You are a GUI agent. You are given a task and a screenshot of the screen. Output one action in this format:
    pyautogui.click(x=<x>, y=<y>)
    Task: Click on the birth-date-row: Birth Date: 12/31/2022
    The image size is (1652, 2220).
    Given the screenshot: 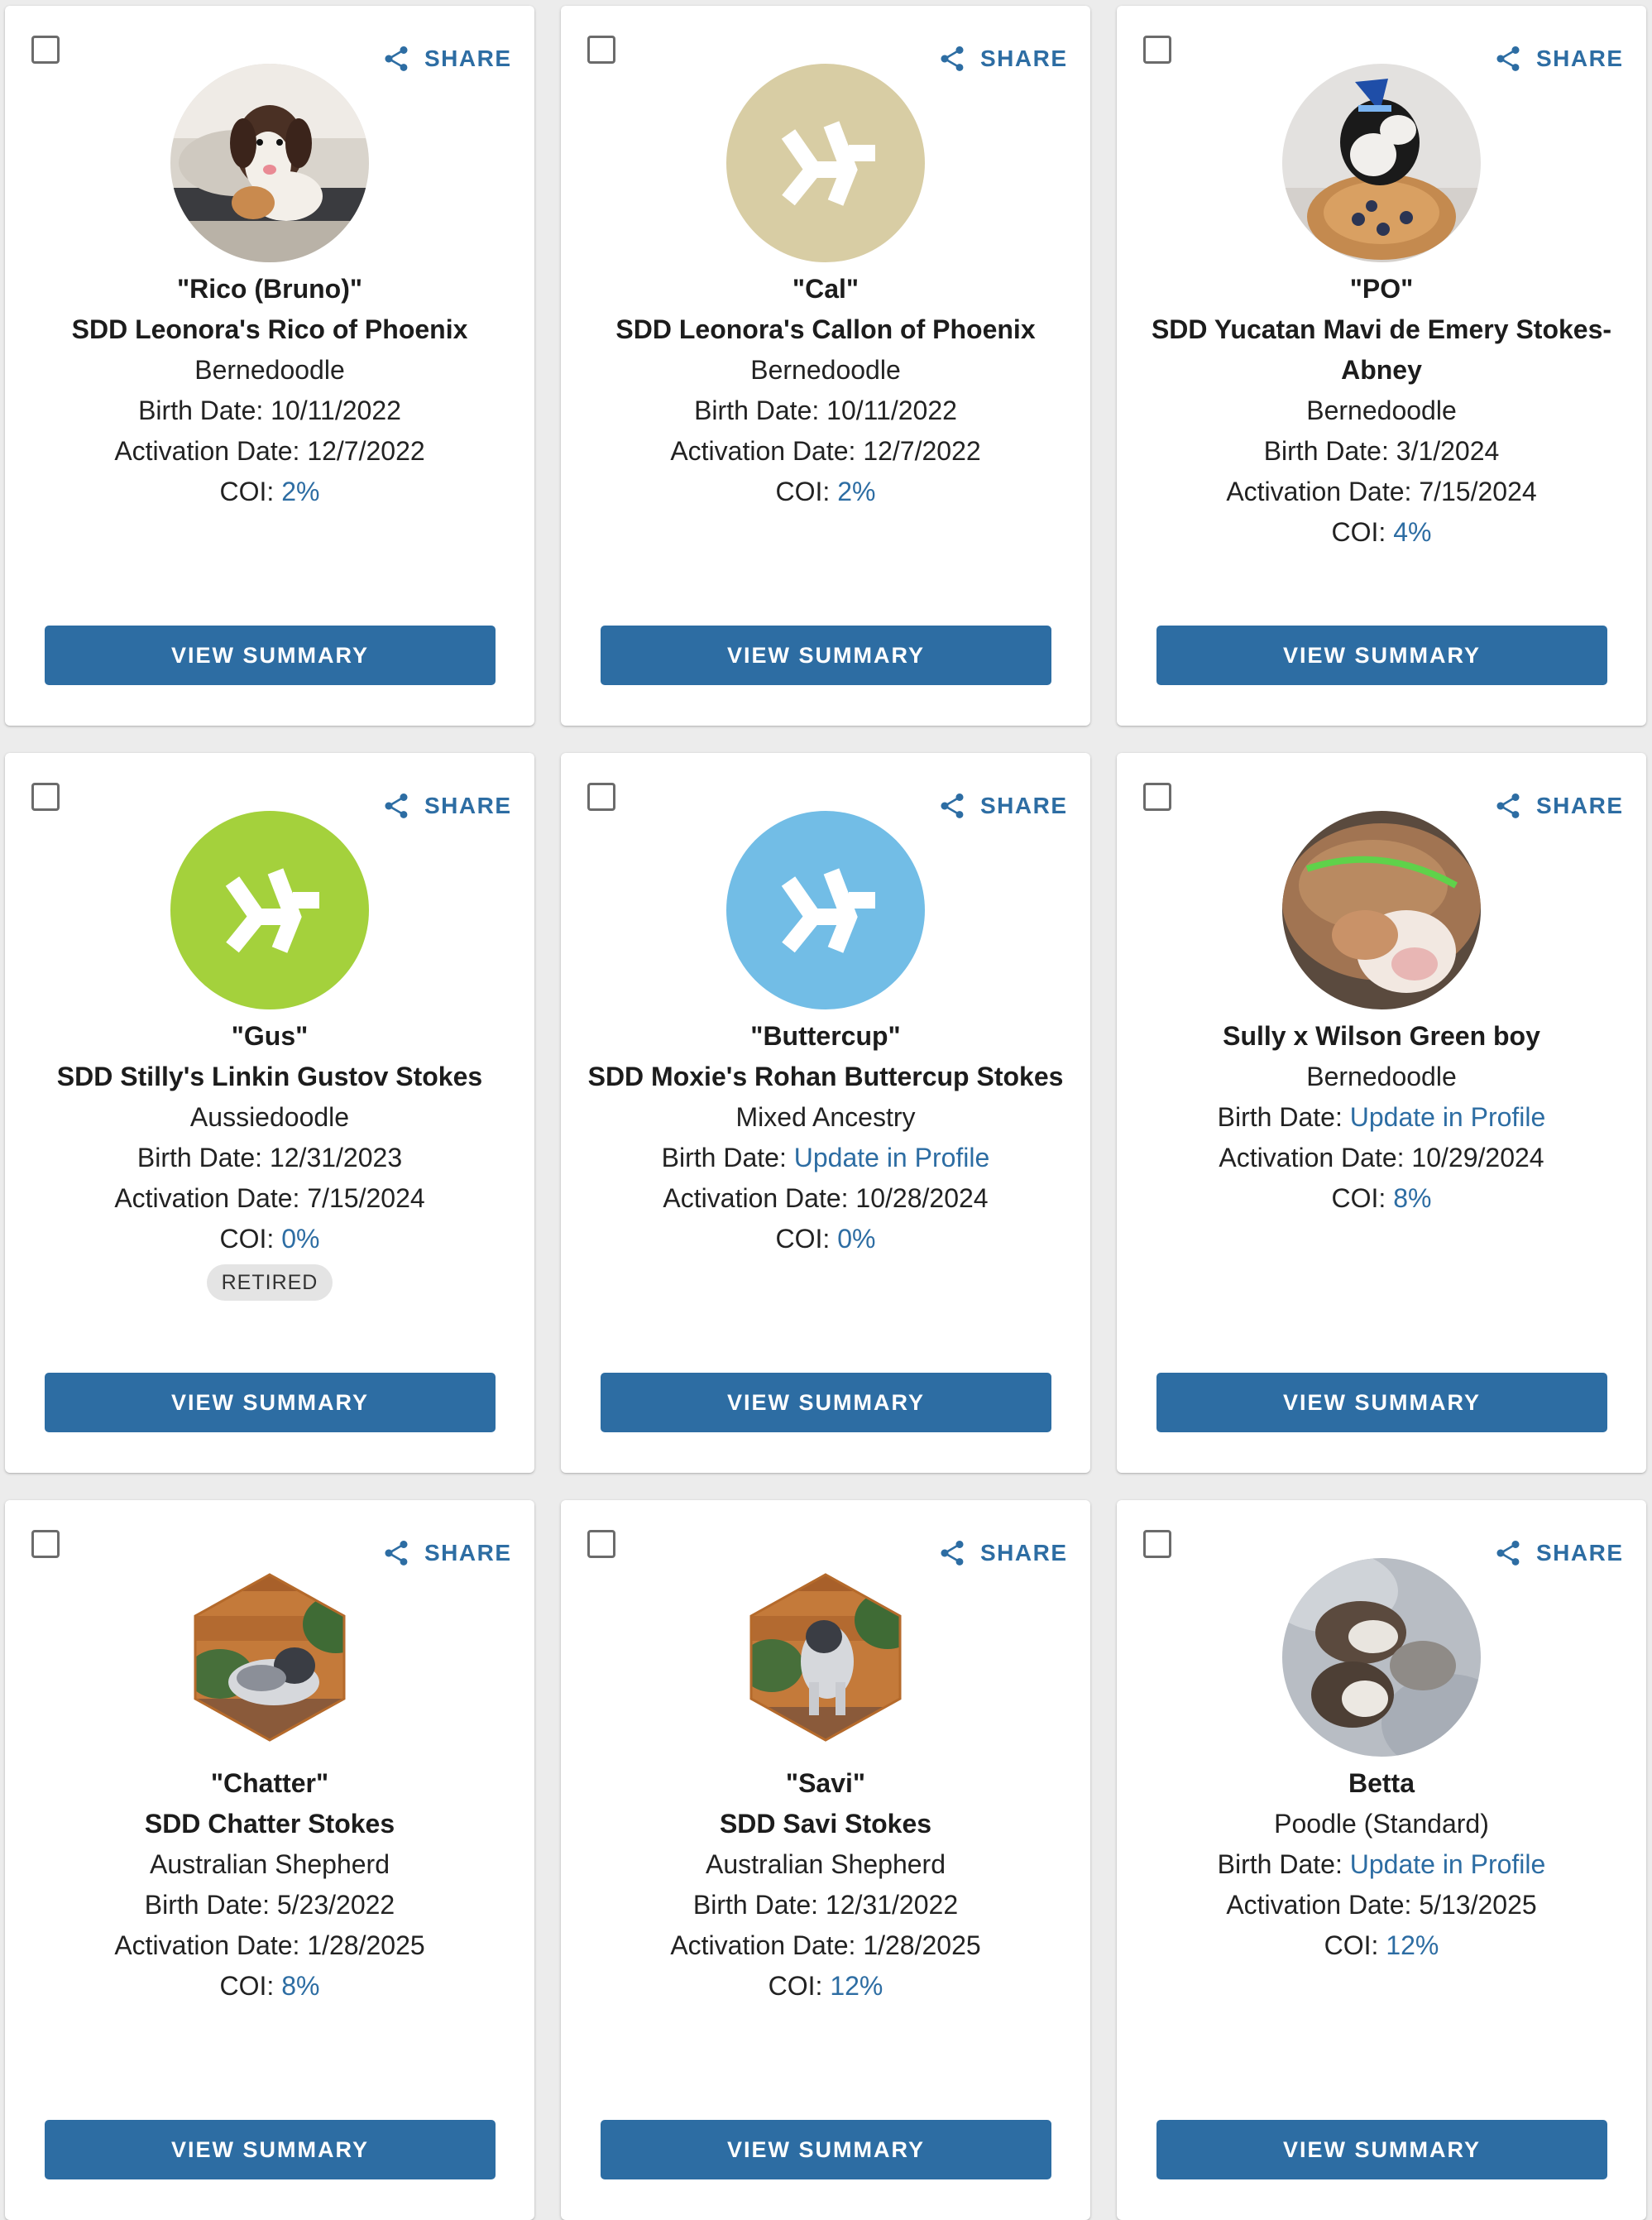 What is the action you would take?
    pyautogui.click(x=825, y=1905)
    